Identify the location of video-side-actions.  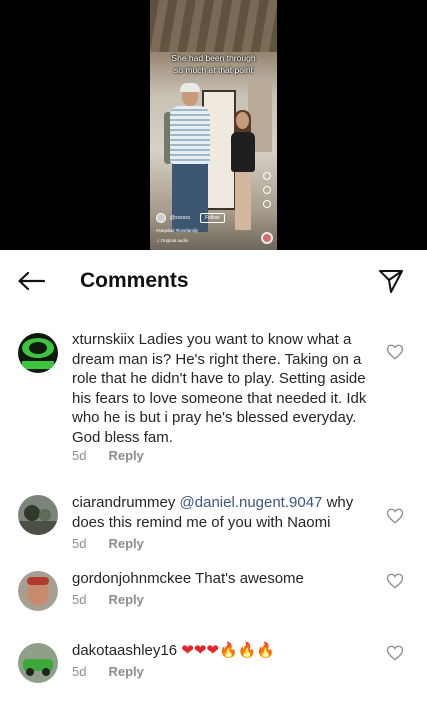
(267, 190).